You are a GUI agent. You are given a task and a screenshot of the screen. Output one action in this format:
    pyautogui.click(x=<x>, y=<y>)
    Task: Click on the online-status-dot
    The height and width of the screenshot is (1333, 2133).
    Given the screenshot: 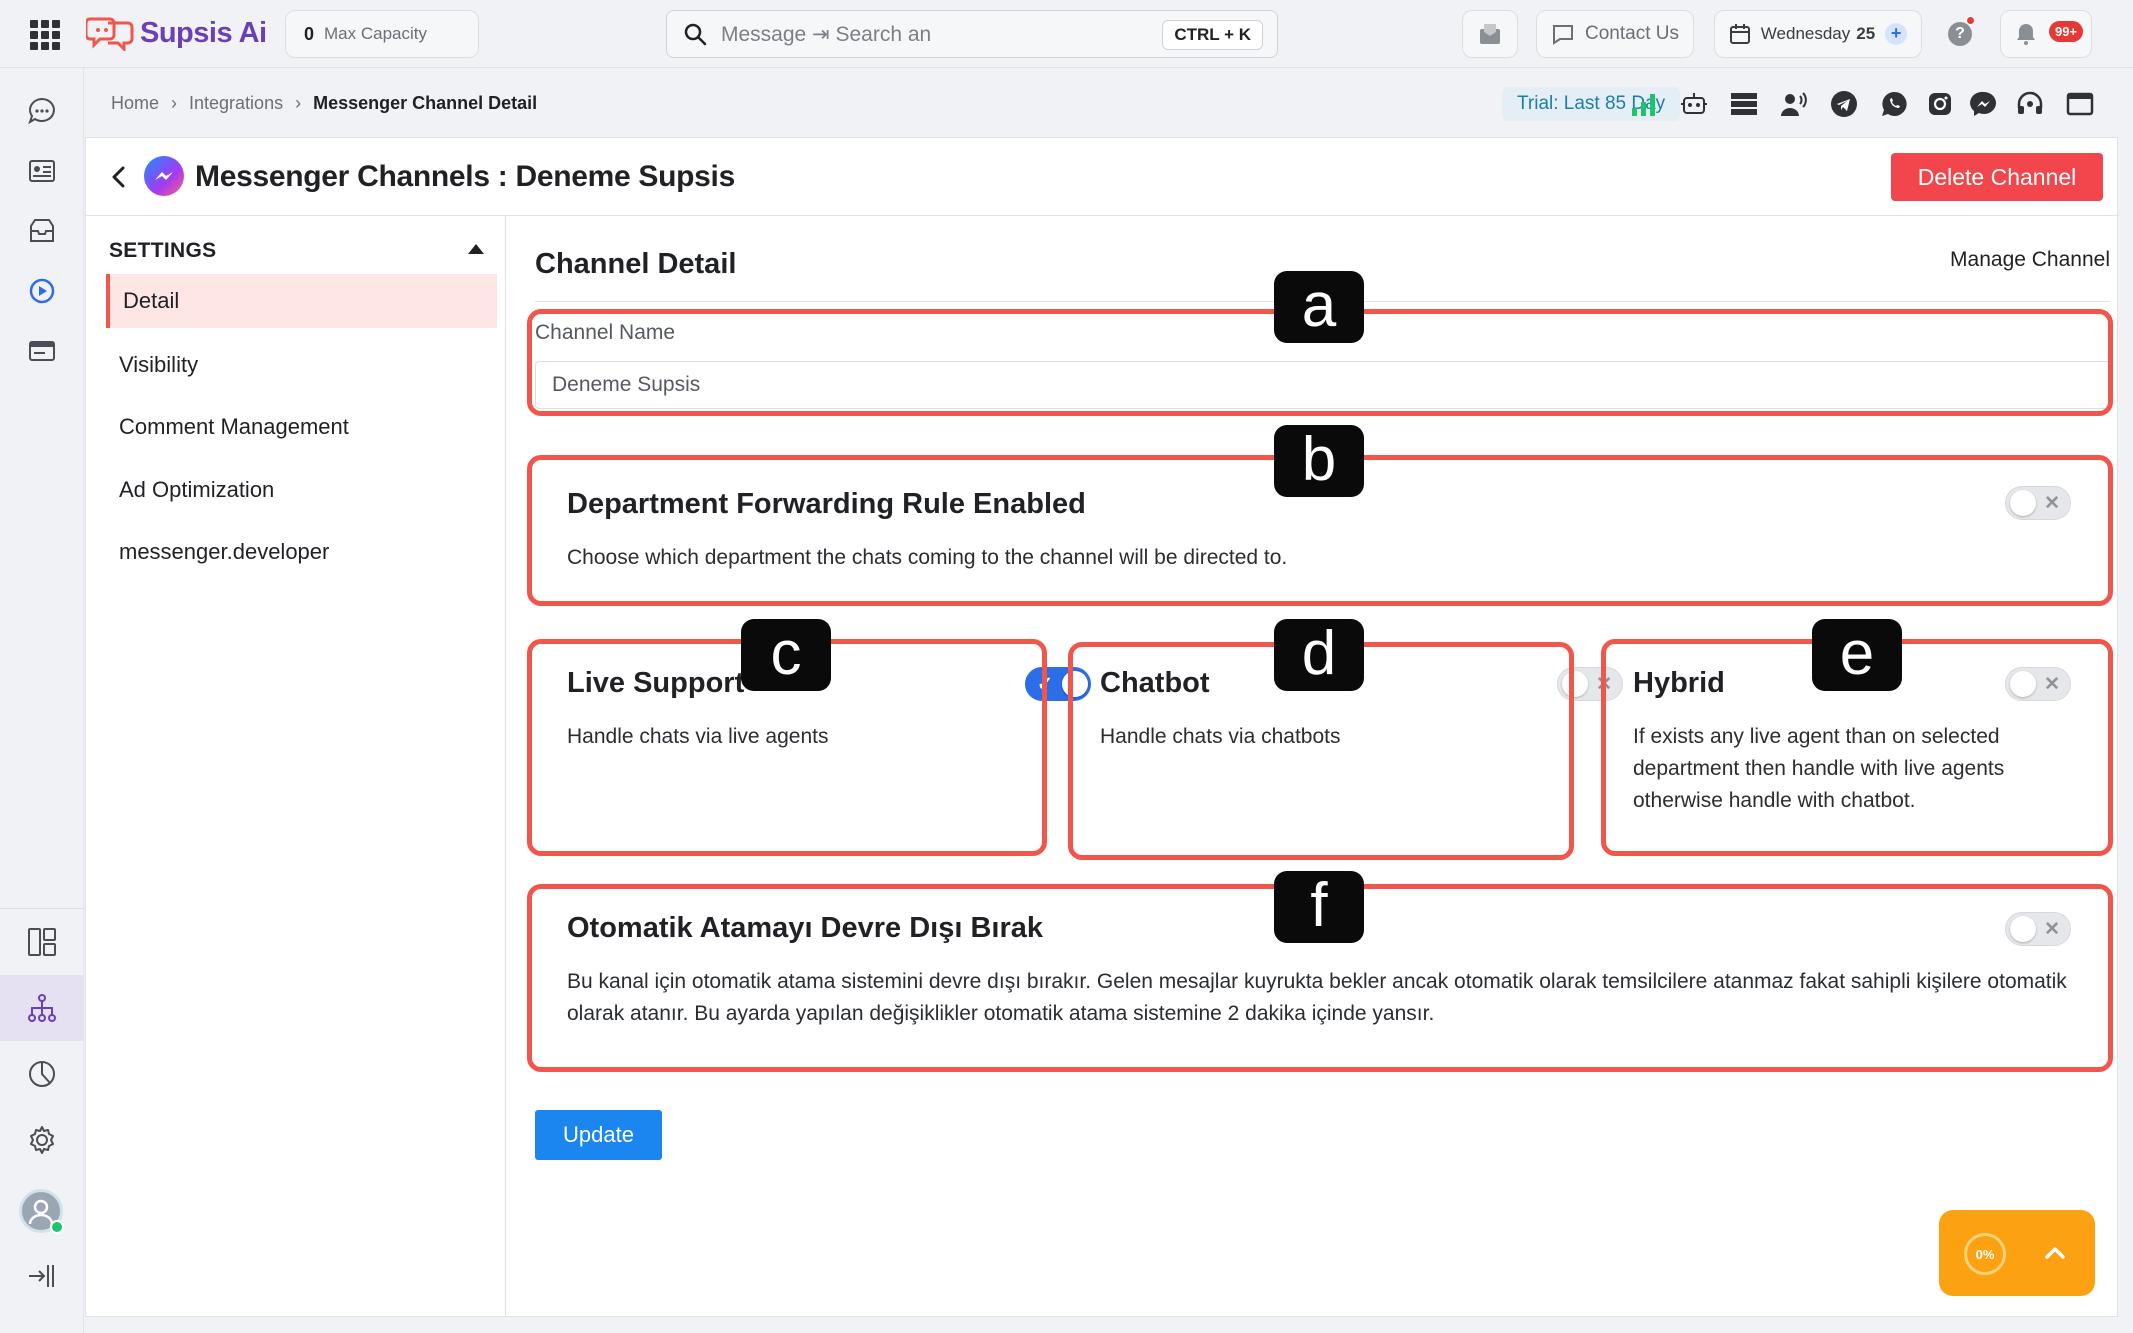 What is the action you would take?
    pyautogui.click(x=57, y=1227)
    